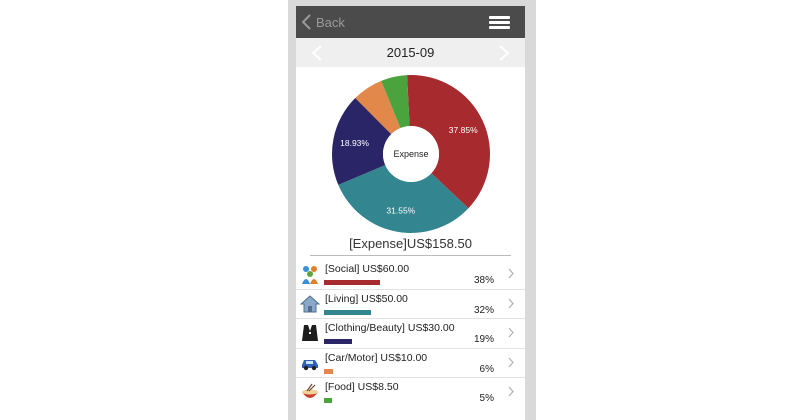  What do you see at coordinates (310, 275) in the screenshot?
I see `people-icon` at bounding box center [310, 275].